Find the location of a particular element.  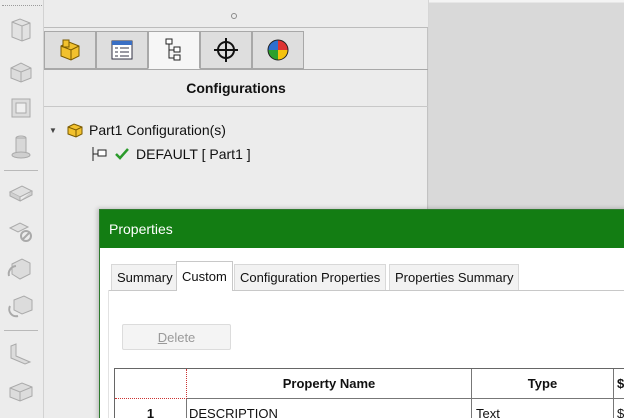

tab-property-manager is located at coordinates (122, 50).